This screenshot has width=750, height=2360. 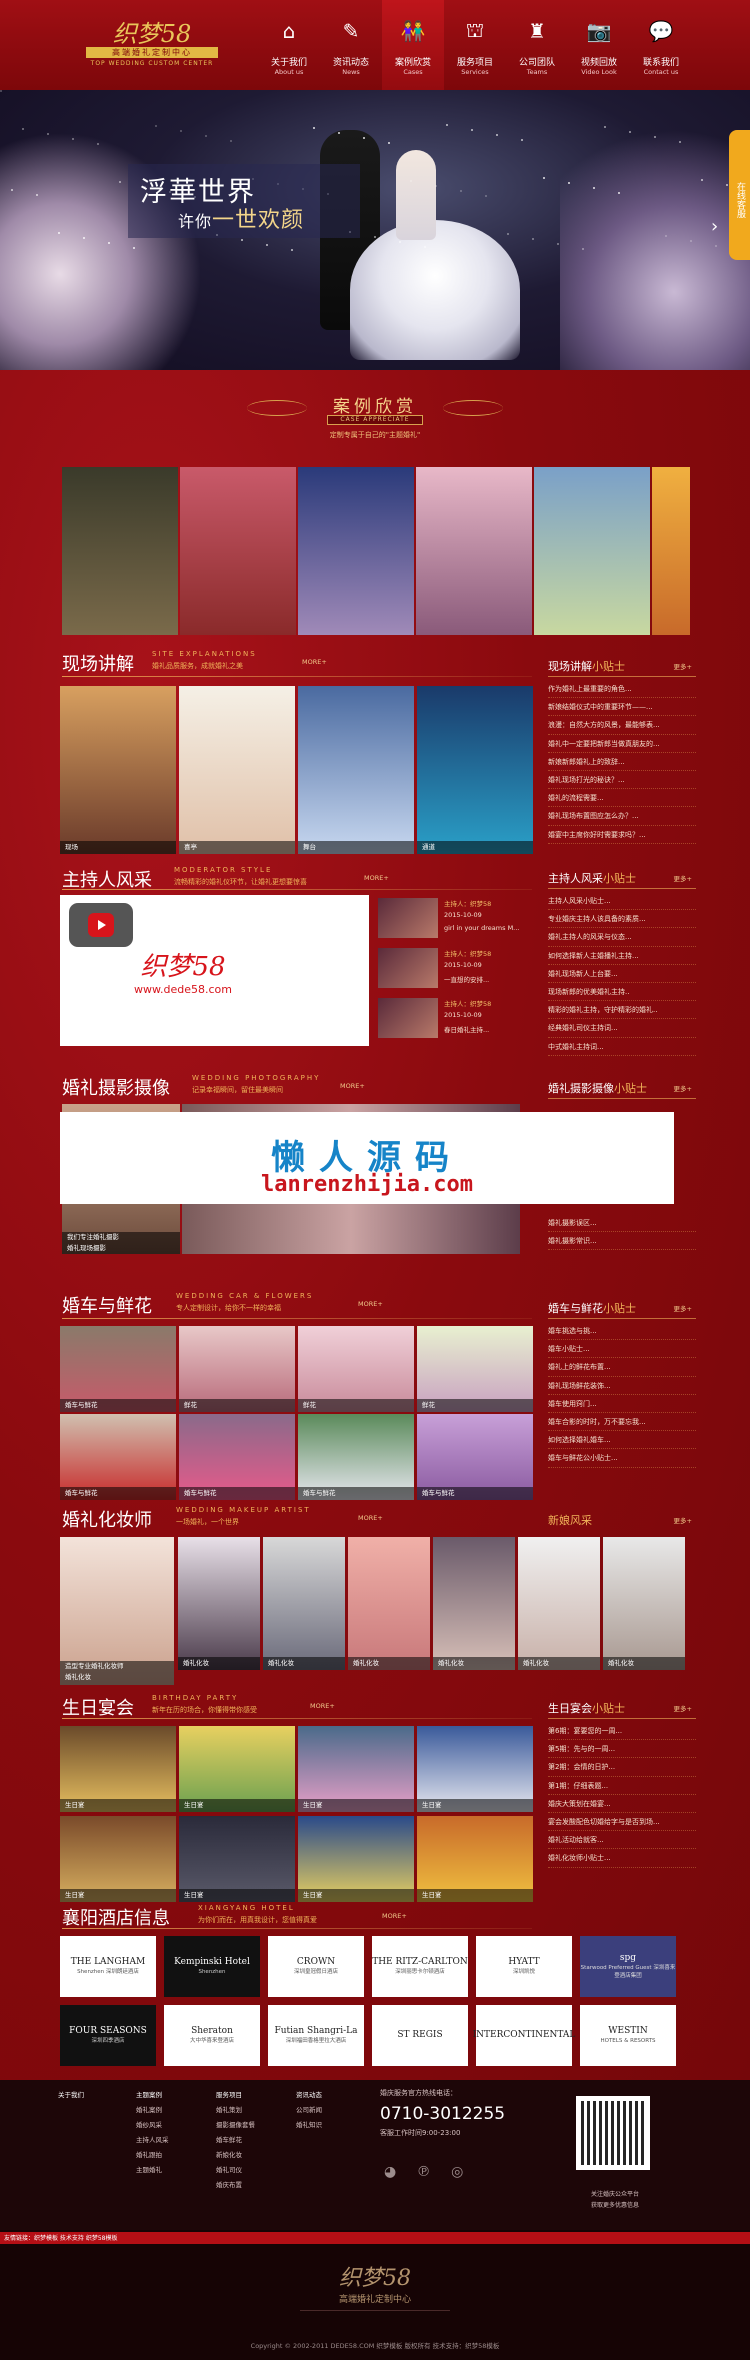 What do you see at coordinates (356, 770) in the screenshot?
I see `site-photo: 舞台` at bounding box center [356, 770].